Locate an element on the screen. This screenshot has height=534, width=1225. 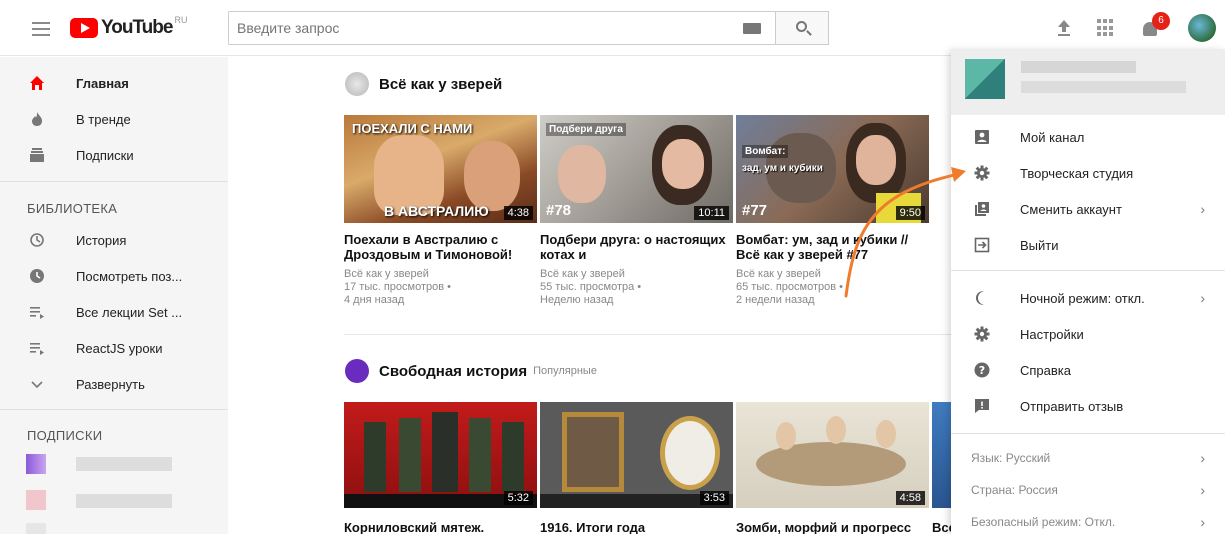
menu-icon is located at coordinates (41, 29).